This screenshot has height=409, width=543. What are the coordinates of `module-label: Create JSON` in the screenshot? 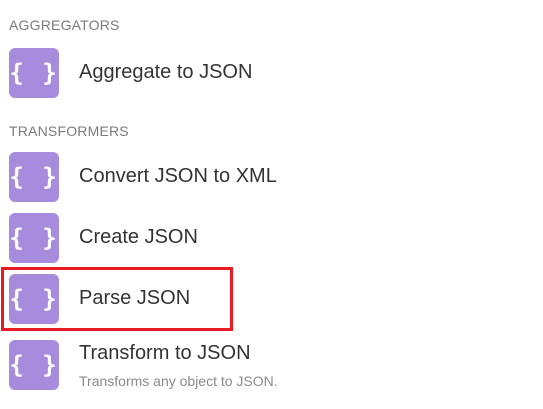 It's located at (138, 237).